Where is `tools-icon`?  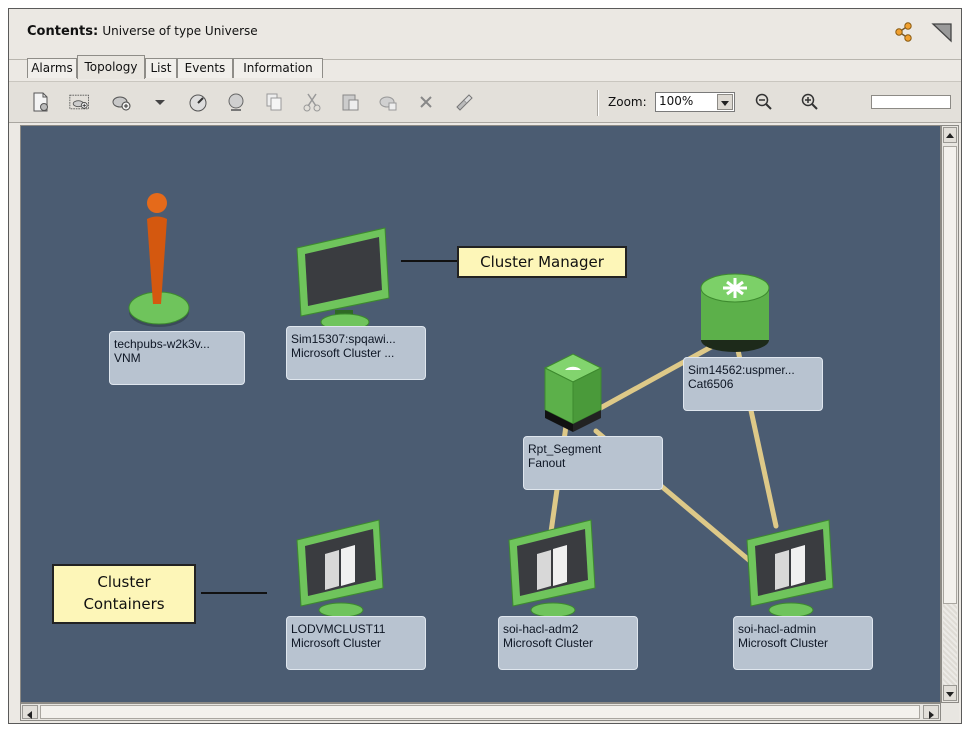 tools-icon is located at coordinates (464, 102).